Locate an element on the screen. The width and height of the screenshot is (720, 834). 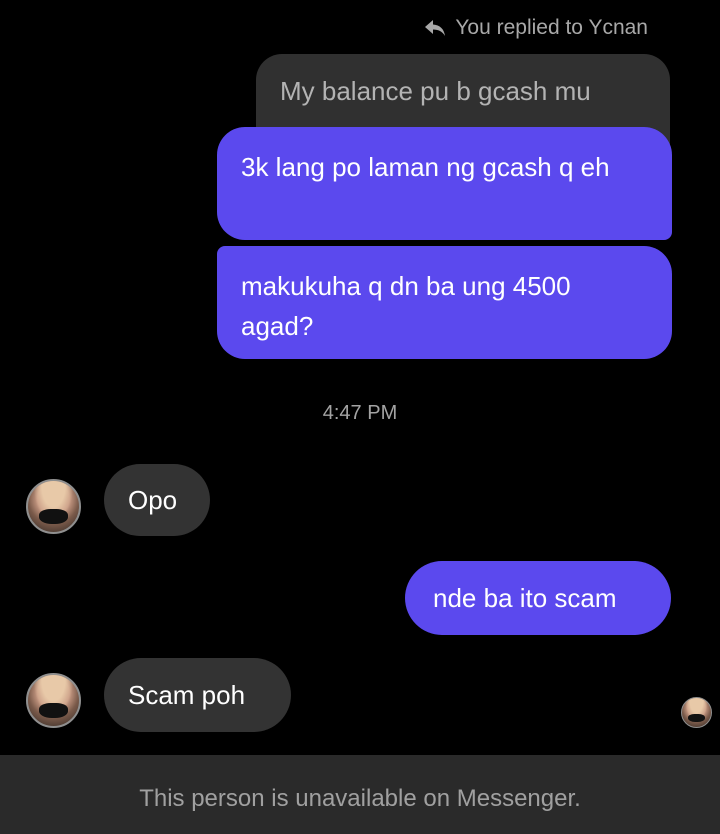
message-text: Scam poh is located at coordinates (187, 695).